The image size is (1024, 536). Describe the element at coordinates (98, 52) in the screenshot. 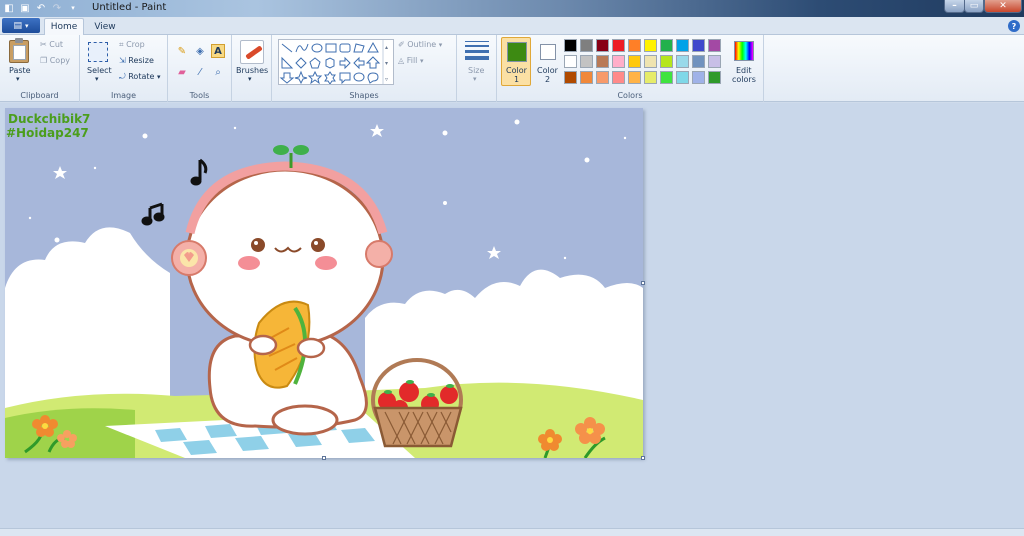

I see `select-icon` at that location.